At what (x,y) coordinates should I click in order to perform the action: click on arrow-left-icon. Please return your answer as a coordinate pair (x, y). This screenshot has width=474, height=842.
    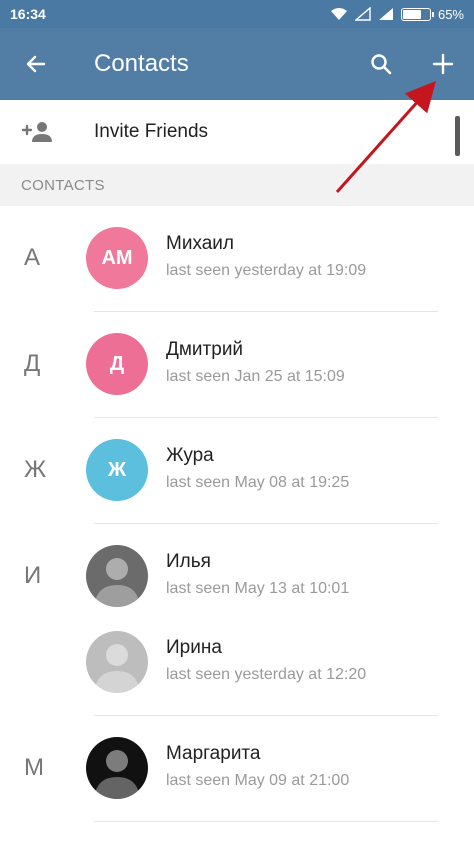
    Looking at the image, I should click on (36, 64).